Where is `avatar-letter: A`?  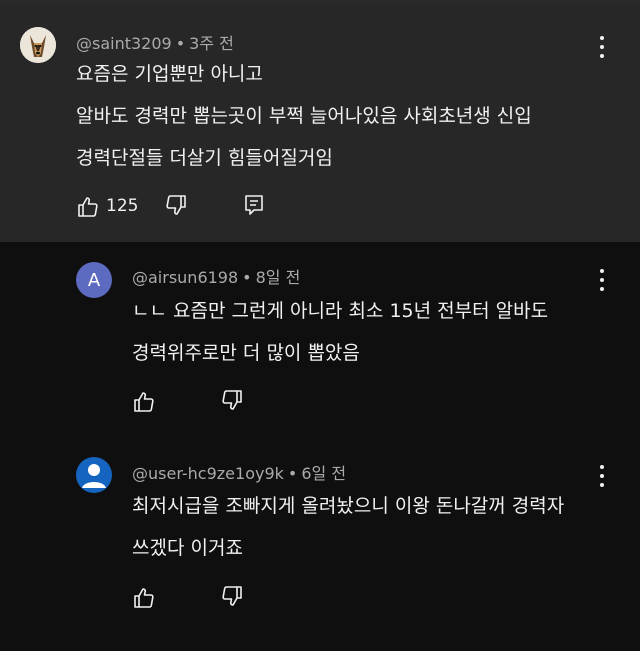
avatar-letter: A is located at coordinates (94, 280).